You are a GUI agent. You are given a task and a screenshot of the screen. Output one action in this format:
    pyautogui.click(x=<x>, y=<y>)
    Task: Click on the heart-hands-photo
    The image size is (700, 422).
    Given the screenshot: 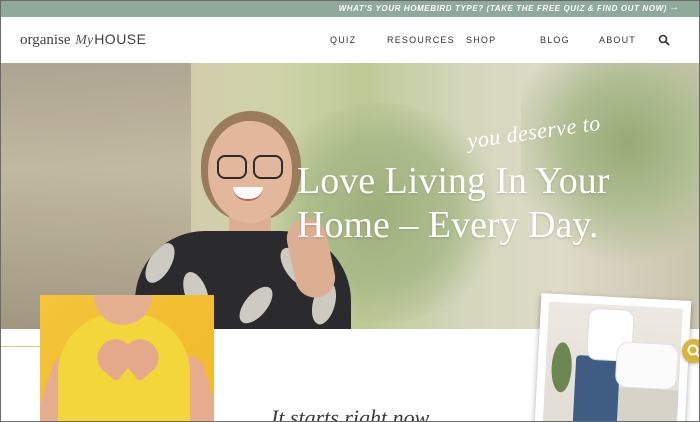 What is the action you would take?
    pyautogui.click(x=127, y=358)
    